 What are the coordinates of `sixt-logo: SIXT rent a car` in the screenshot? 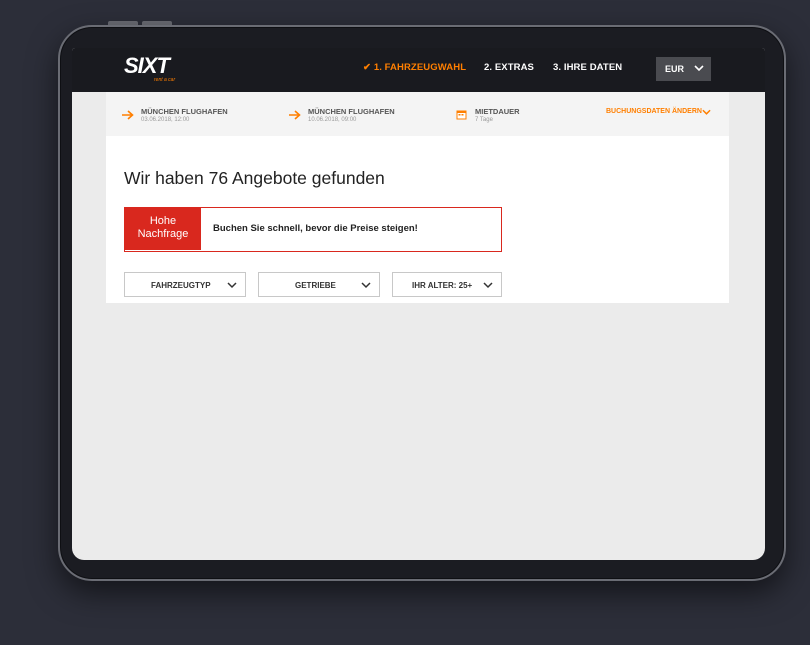 It's located at (155, 70).